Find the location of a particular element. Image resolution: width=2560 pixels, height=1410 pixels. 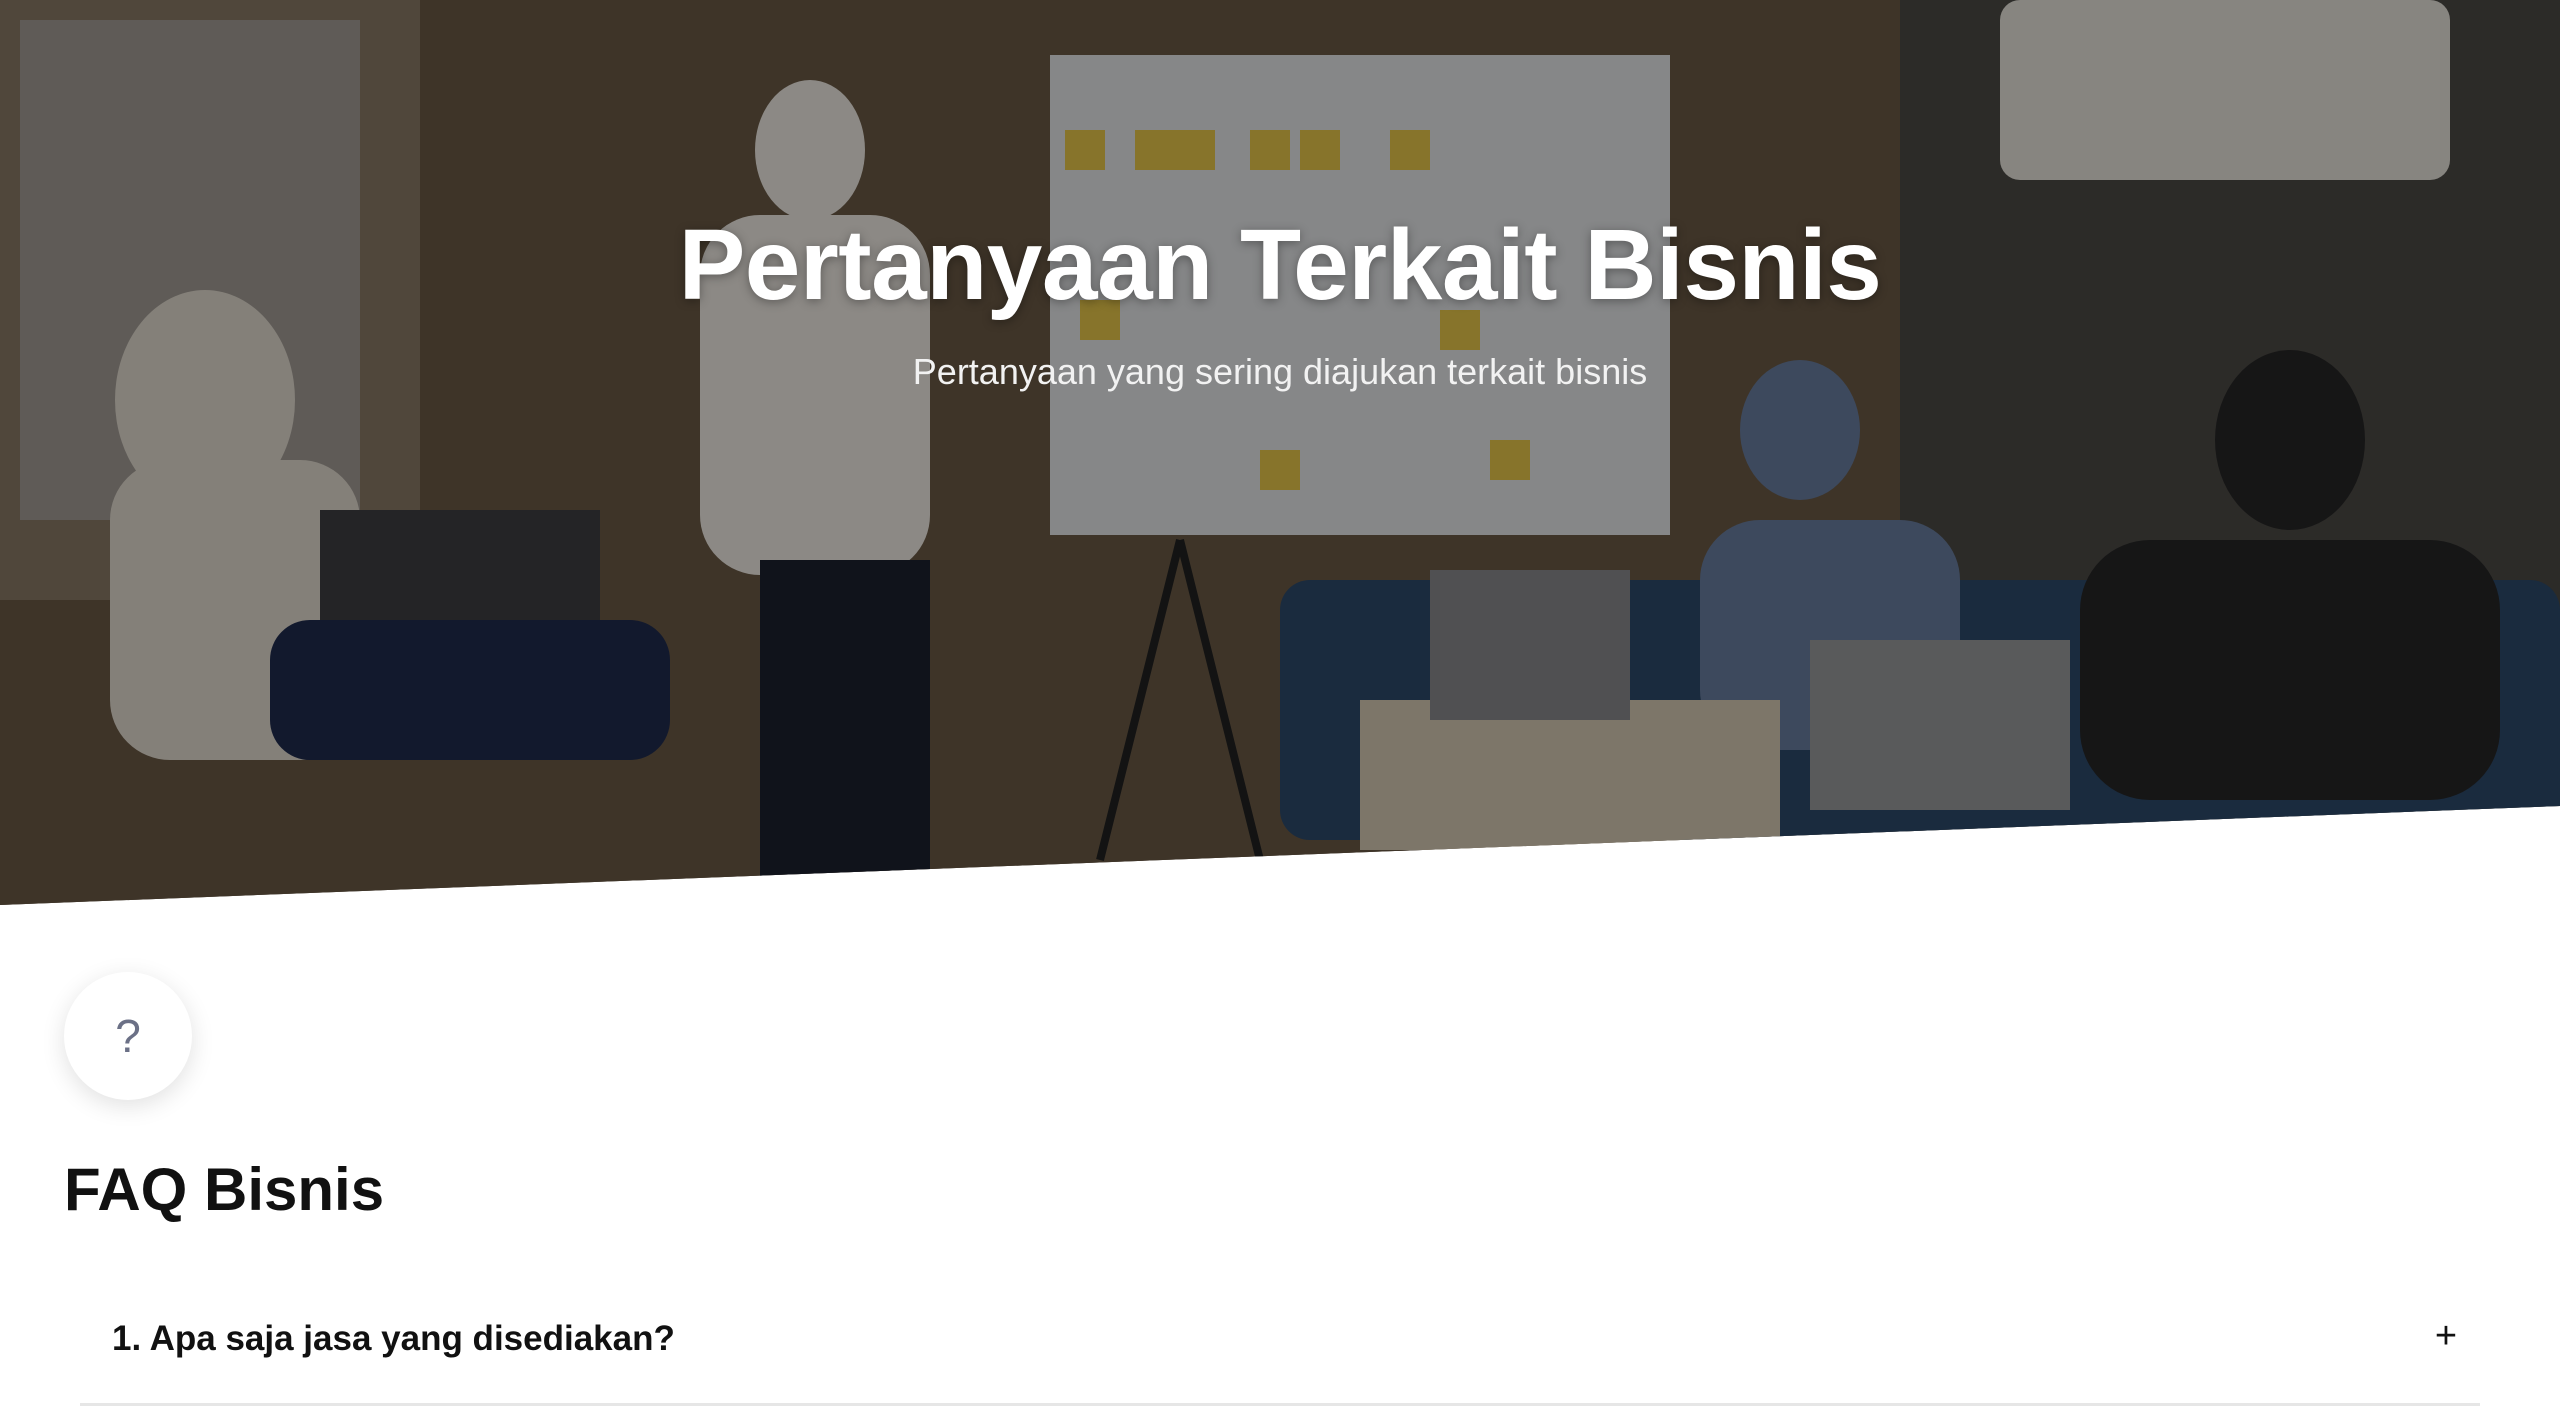

page-title: Pertanyaan Terkait Bisnis is located at coordinates (1280, 265).